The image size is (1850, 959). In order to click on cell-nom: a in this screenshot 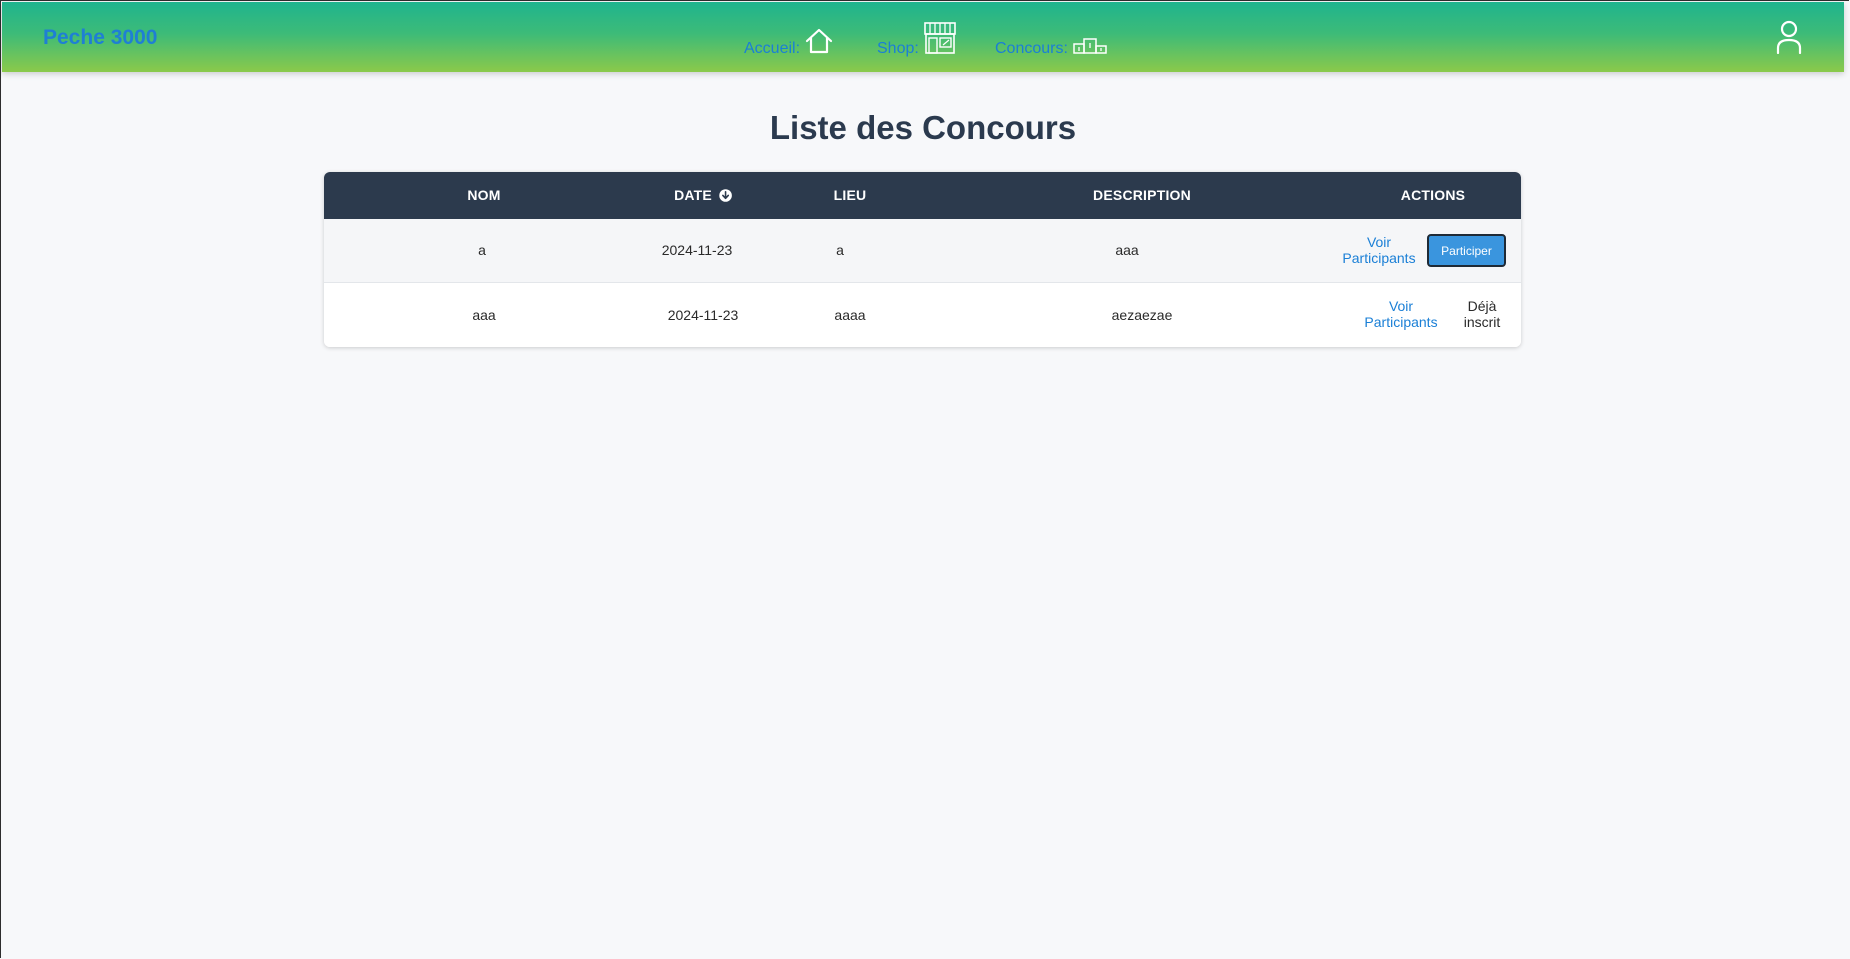, I will do `click(482, 250)`.